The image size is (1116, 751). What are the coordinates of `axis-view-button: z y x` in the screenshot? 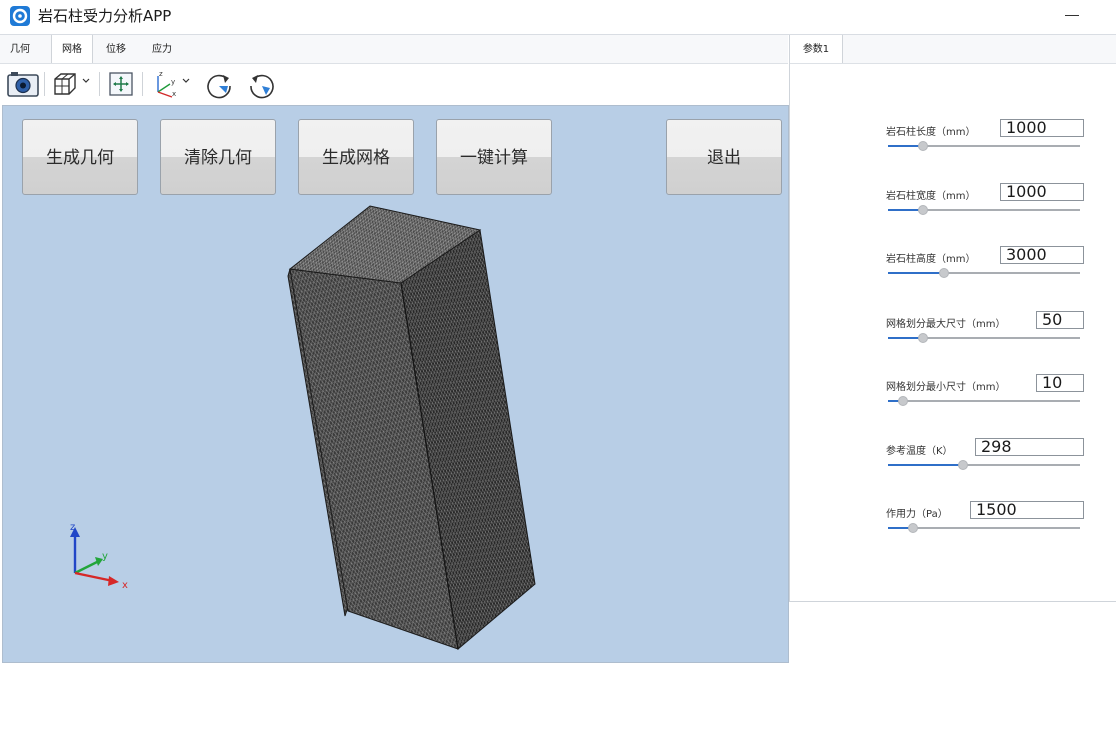 It's located at (166, 84).